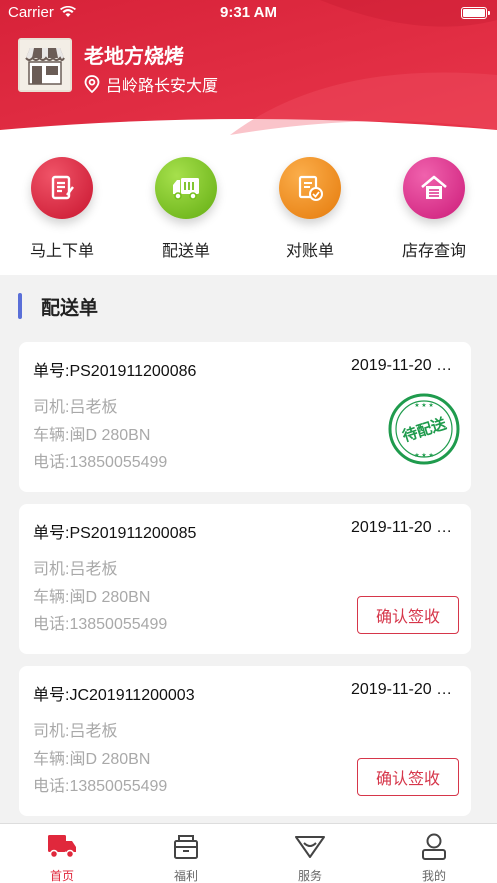 This screenshot has height=883, width=497. I want to click on quick-order-button: 马上下单, so click(62, 209).